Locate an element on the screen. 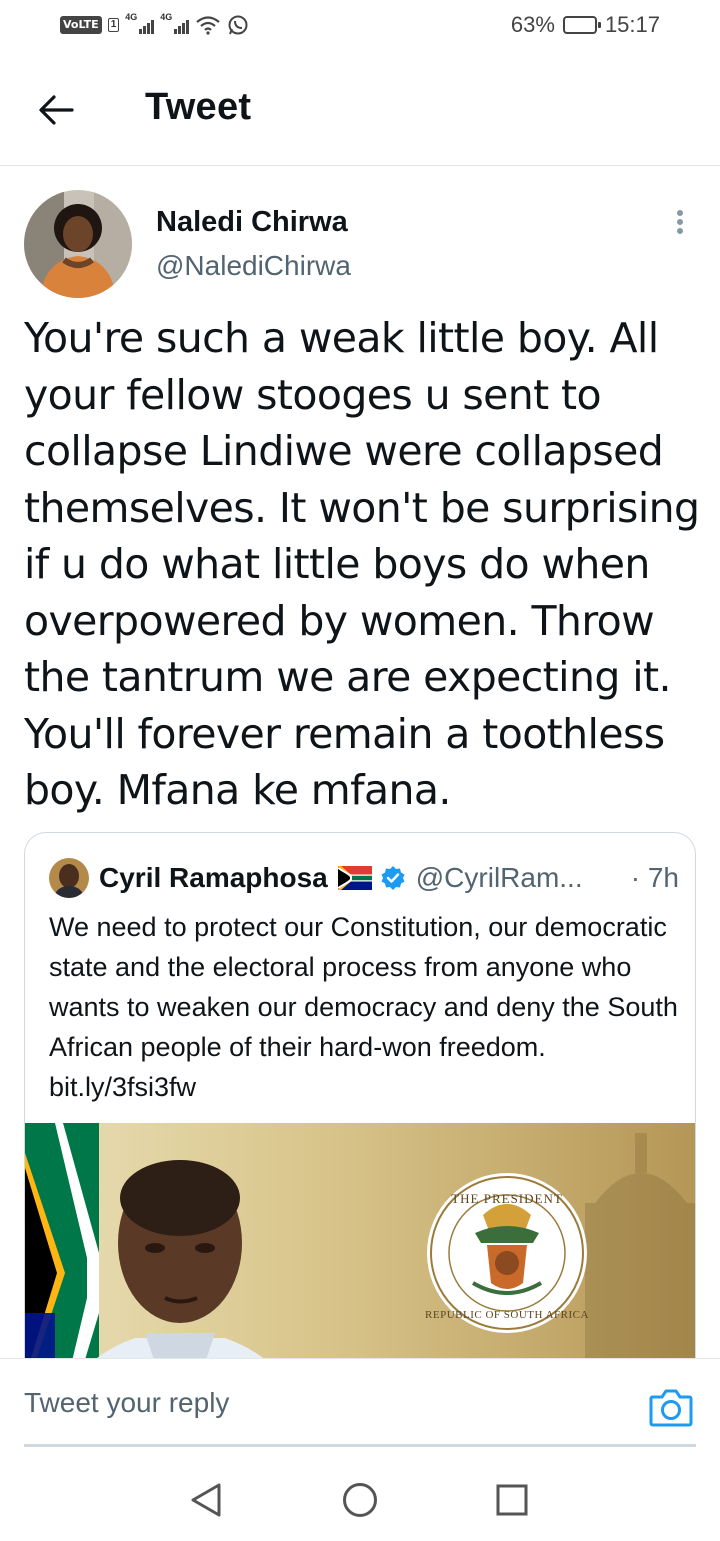 Image resolution: width=720 pixels, height=1541 pixels. nav-back-icon is located at coordinates (206, 1500).